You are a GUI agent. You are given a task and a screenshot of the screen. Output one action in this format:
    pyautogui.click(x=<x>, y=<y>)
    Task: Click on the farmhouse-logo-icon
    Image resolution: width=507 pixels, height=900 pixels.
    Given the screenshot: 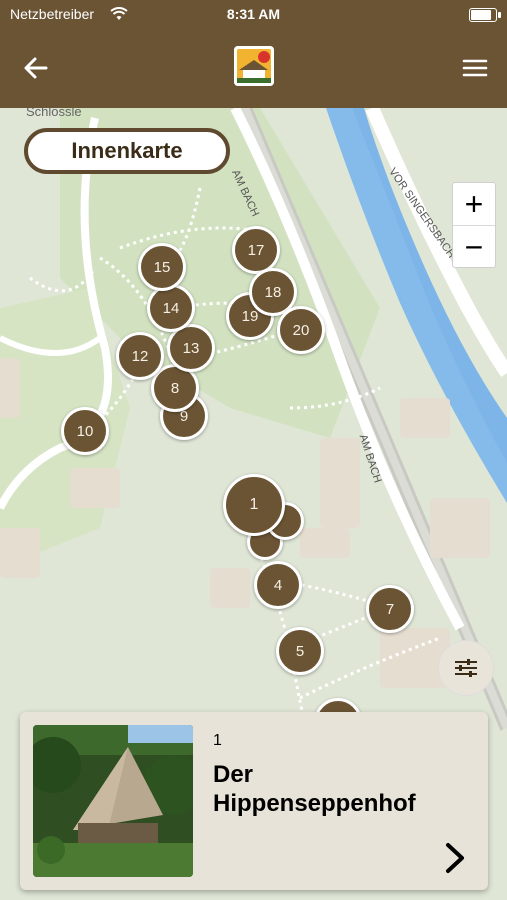 What is the action you would take?
    pyautogui.click(x=254, y=66)
    